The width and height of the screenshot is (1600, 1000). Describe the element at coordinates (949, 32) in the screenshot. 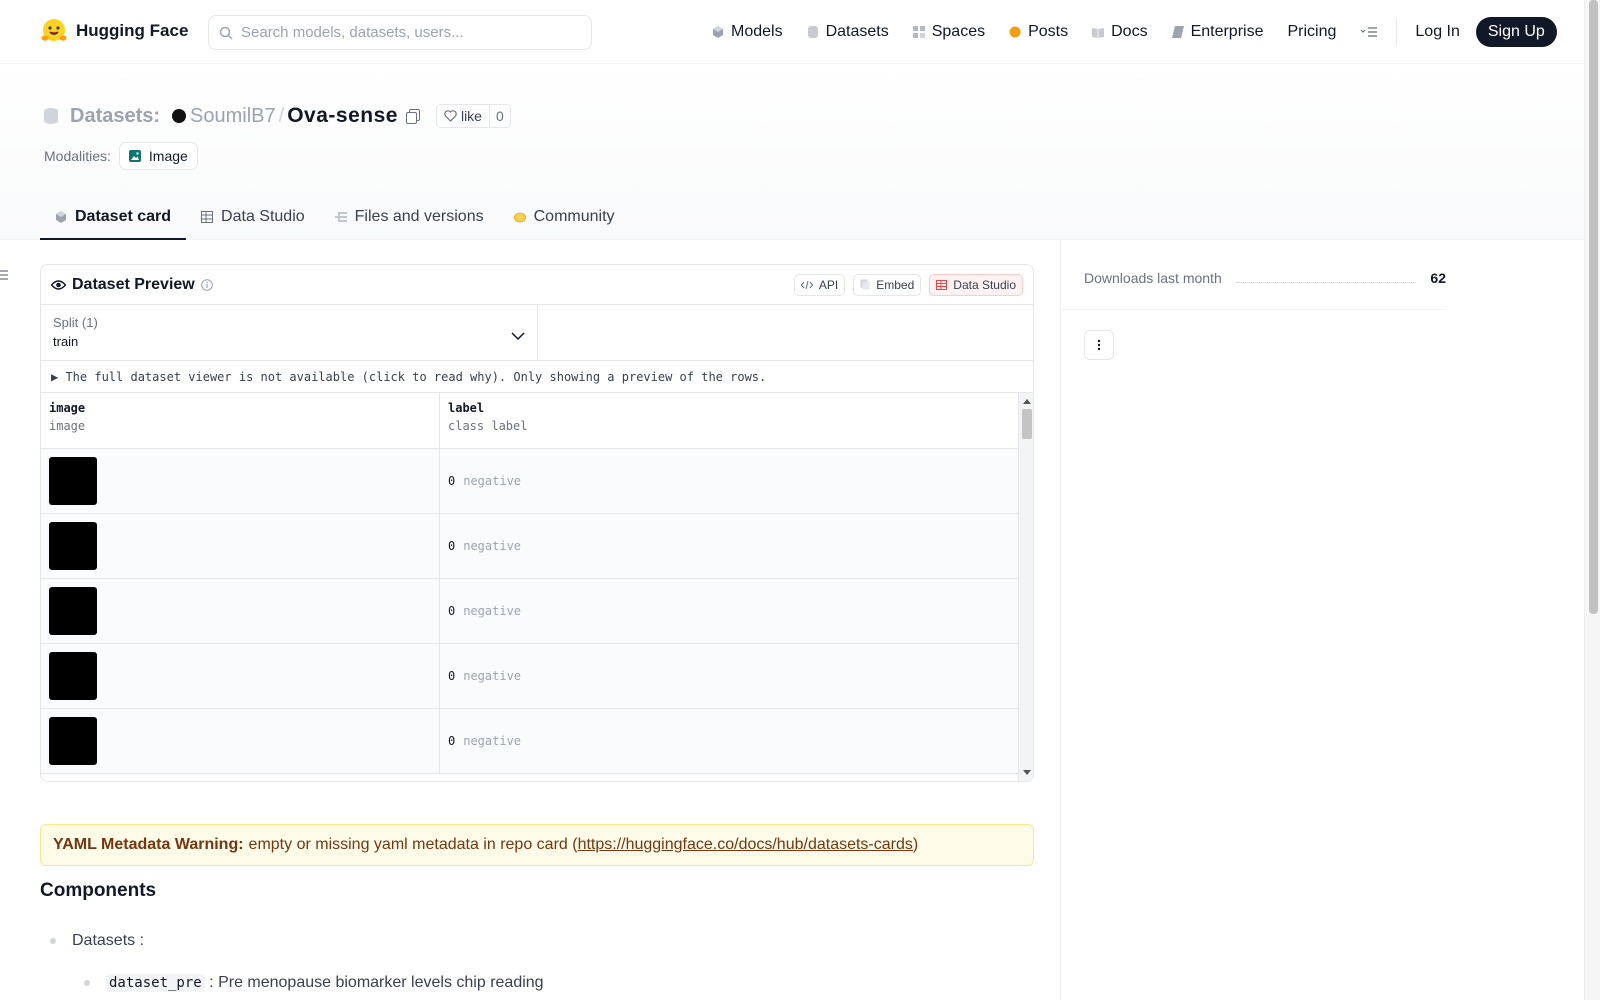

I see `nav-spaces: Spaces` at that location.